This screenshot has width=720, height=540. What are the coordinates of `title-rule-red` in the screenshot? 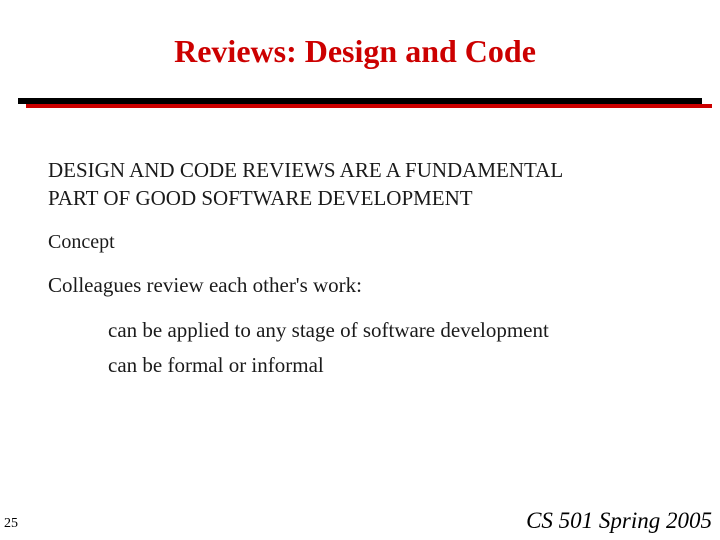 It's located at (369, 106).